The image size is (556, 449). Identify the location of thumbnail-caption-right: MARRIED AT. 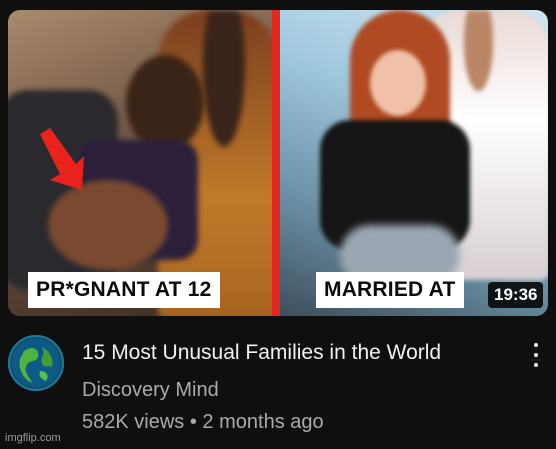
(390, 290).